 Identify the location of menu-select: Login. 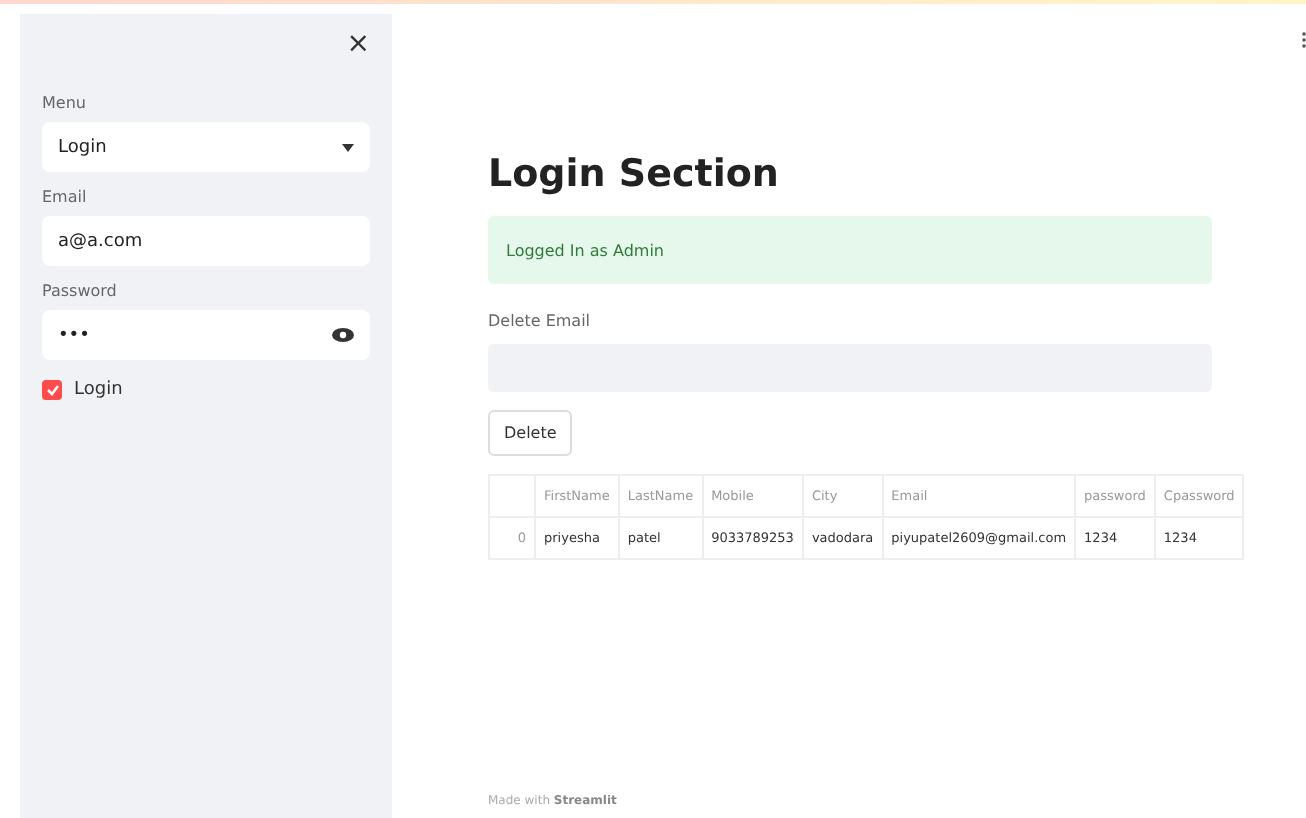
(206, 147).